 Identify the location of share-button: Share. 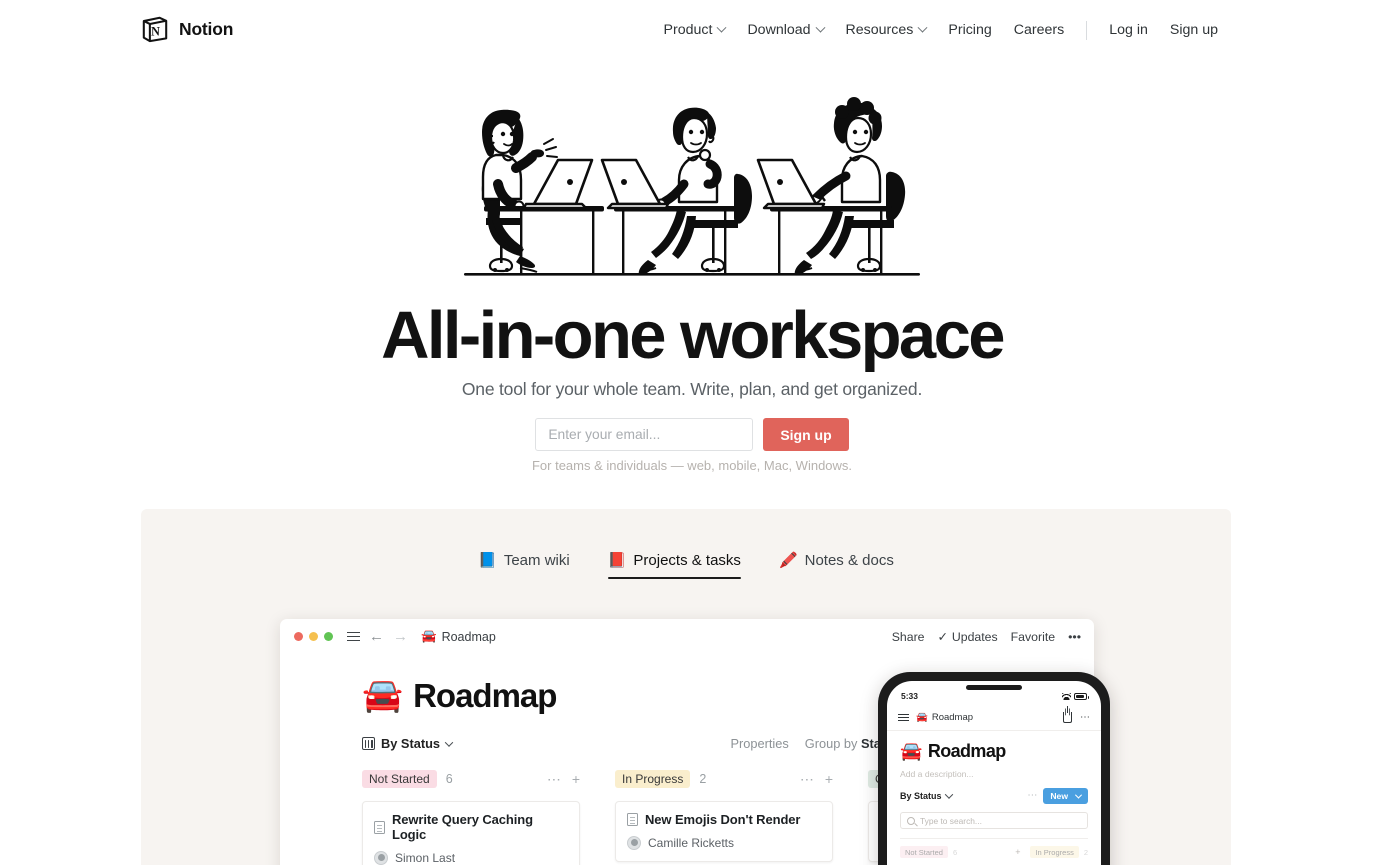
(908, 637).